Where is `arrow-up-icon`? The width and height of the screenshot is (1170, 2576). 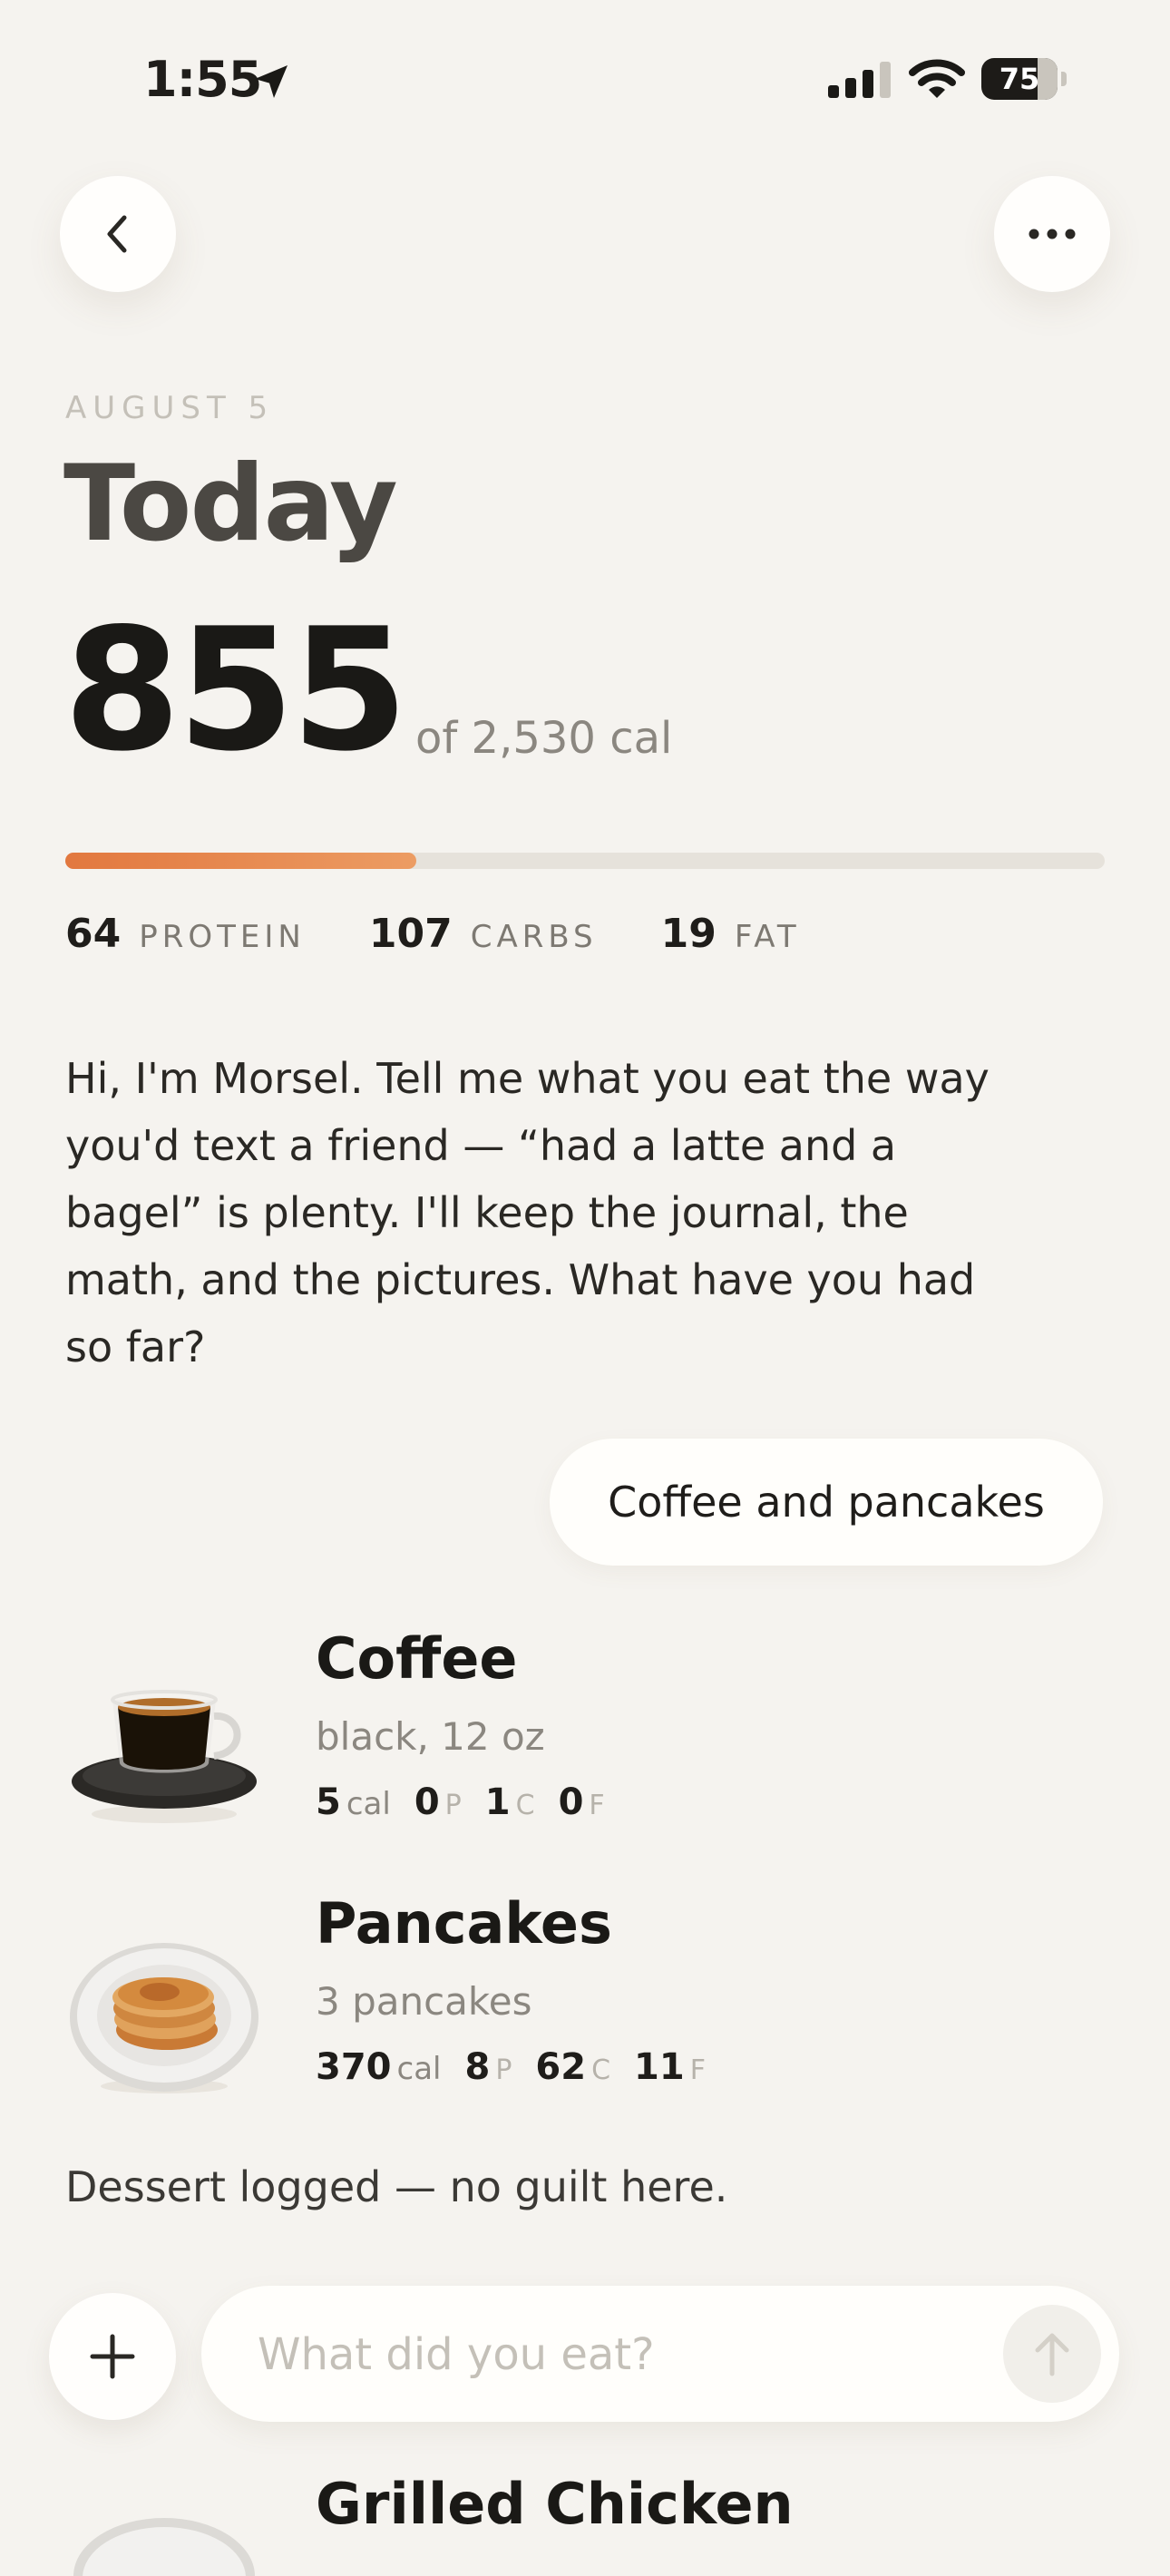
arrow-up-icon is located at coordinates (1052, 2354).